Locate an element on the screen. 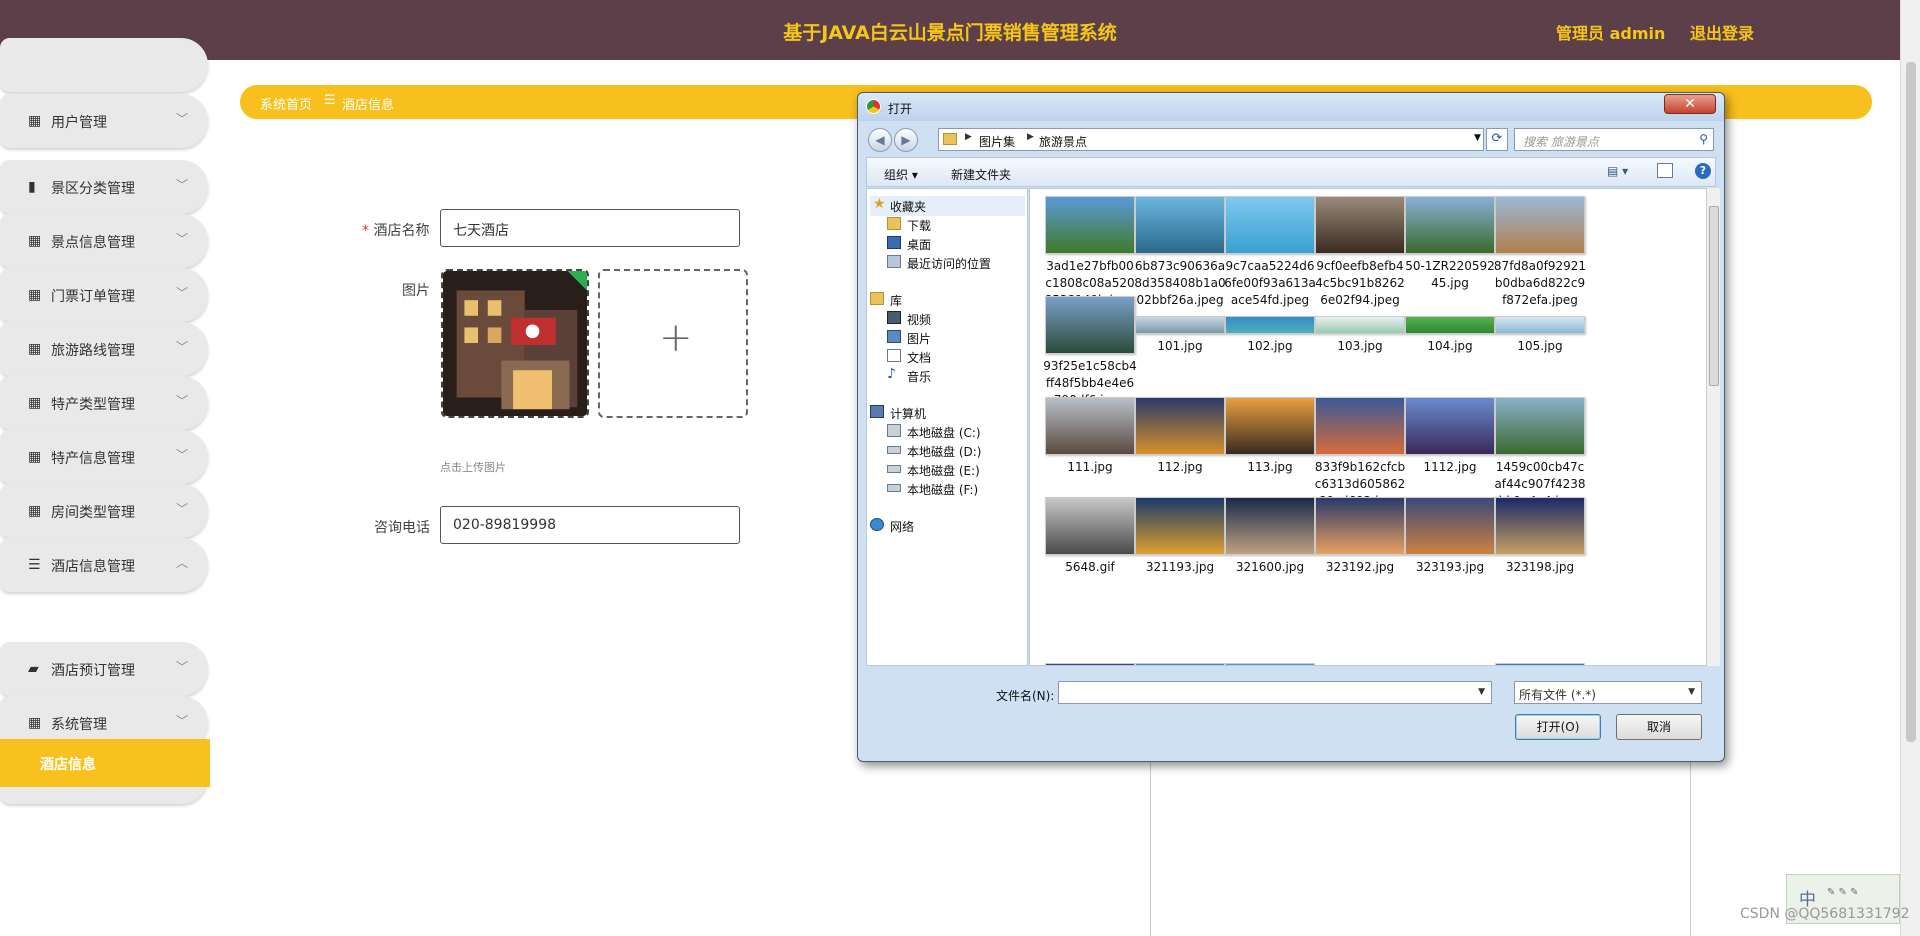 The image size is (1920, 936). sidebar-item: ▦ 门票订单管理 ﹀ is located at coordinates (104, 295).